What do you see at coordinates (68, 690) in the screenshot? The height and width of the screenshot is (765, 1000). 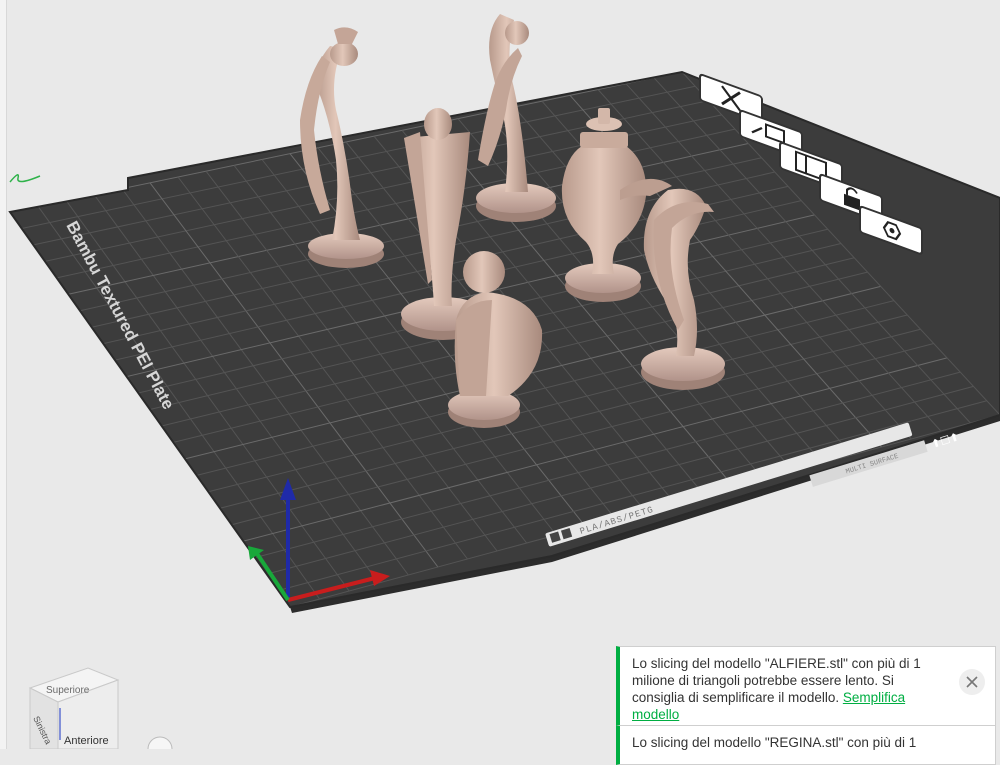 I see `view-cube-top-label: Superiore` at bounding box center [68, 690].